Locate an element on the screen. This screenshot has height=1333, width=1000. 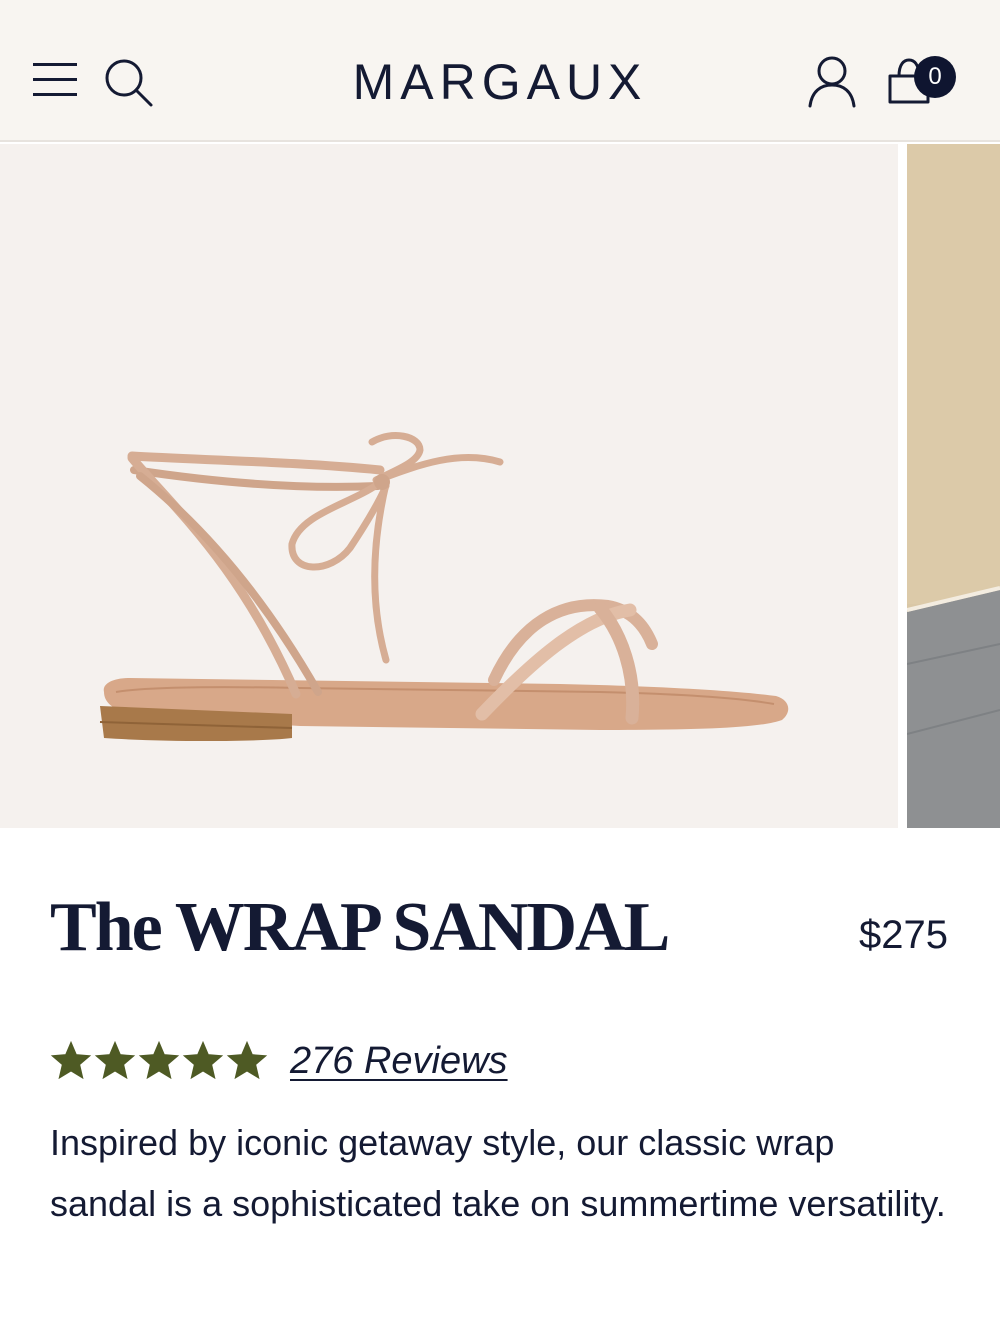
reviews-link: 276 Reviews is located at coordinates (399, 1061).